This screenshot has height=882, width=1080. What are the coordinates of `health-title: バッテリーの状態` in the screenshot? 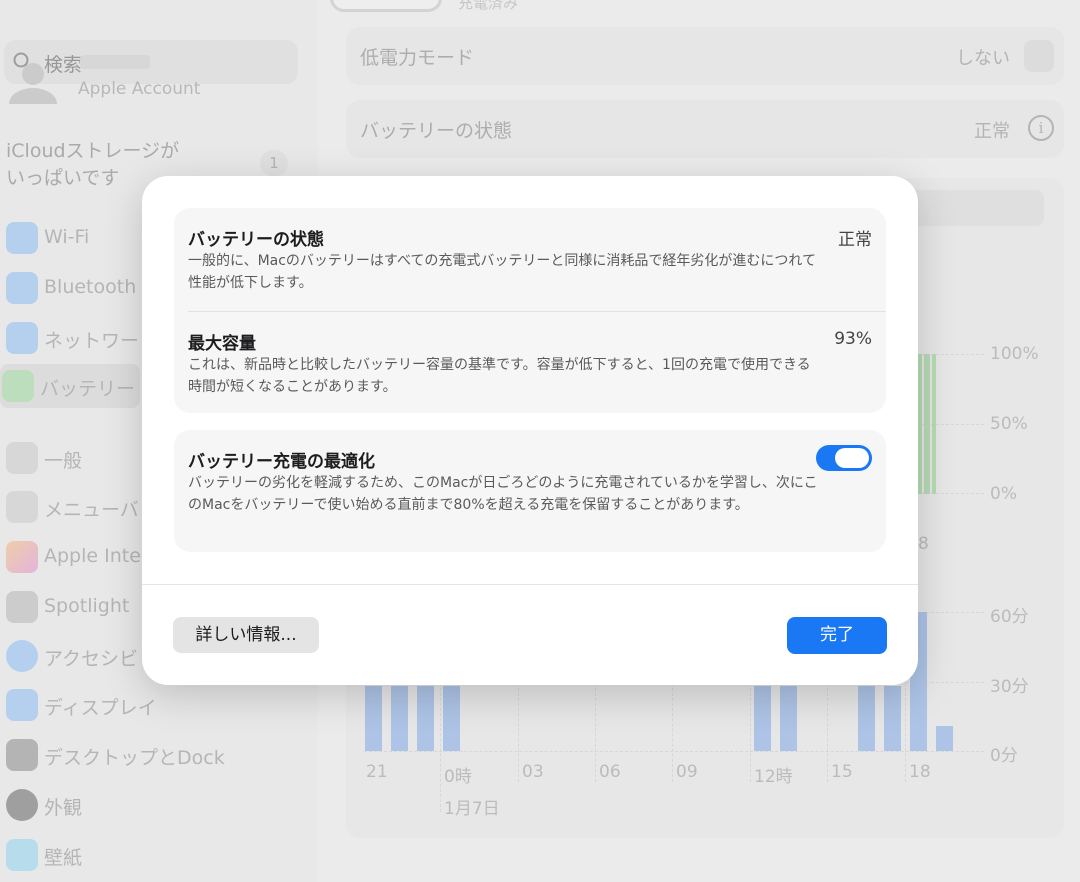 It's located at (256, 240).